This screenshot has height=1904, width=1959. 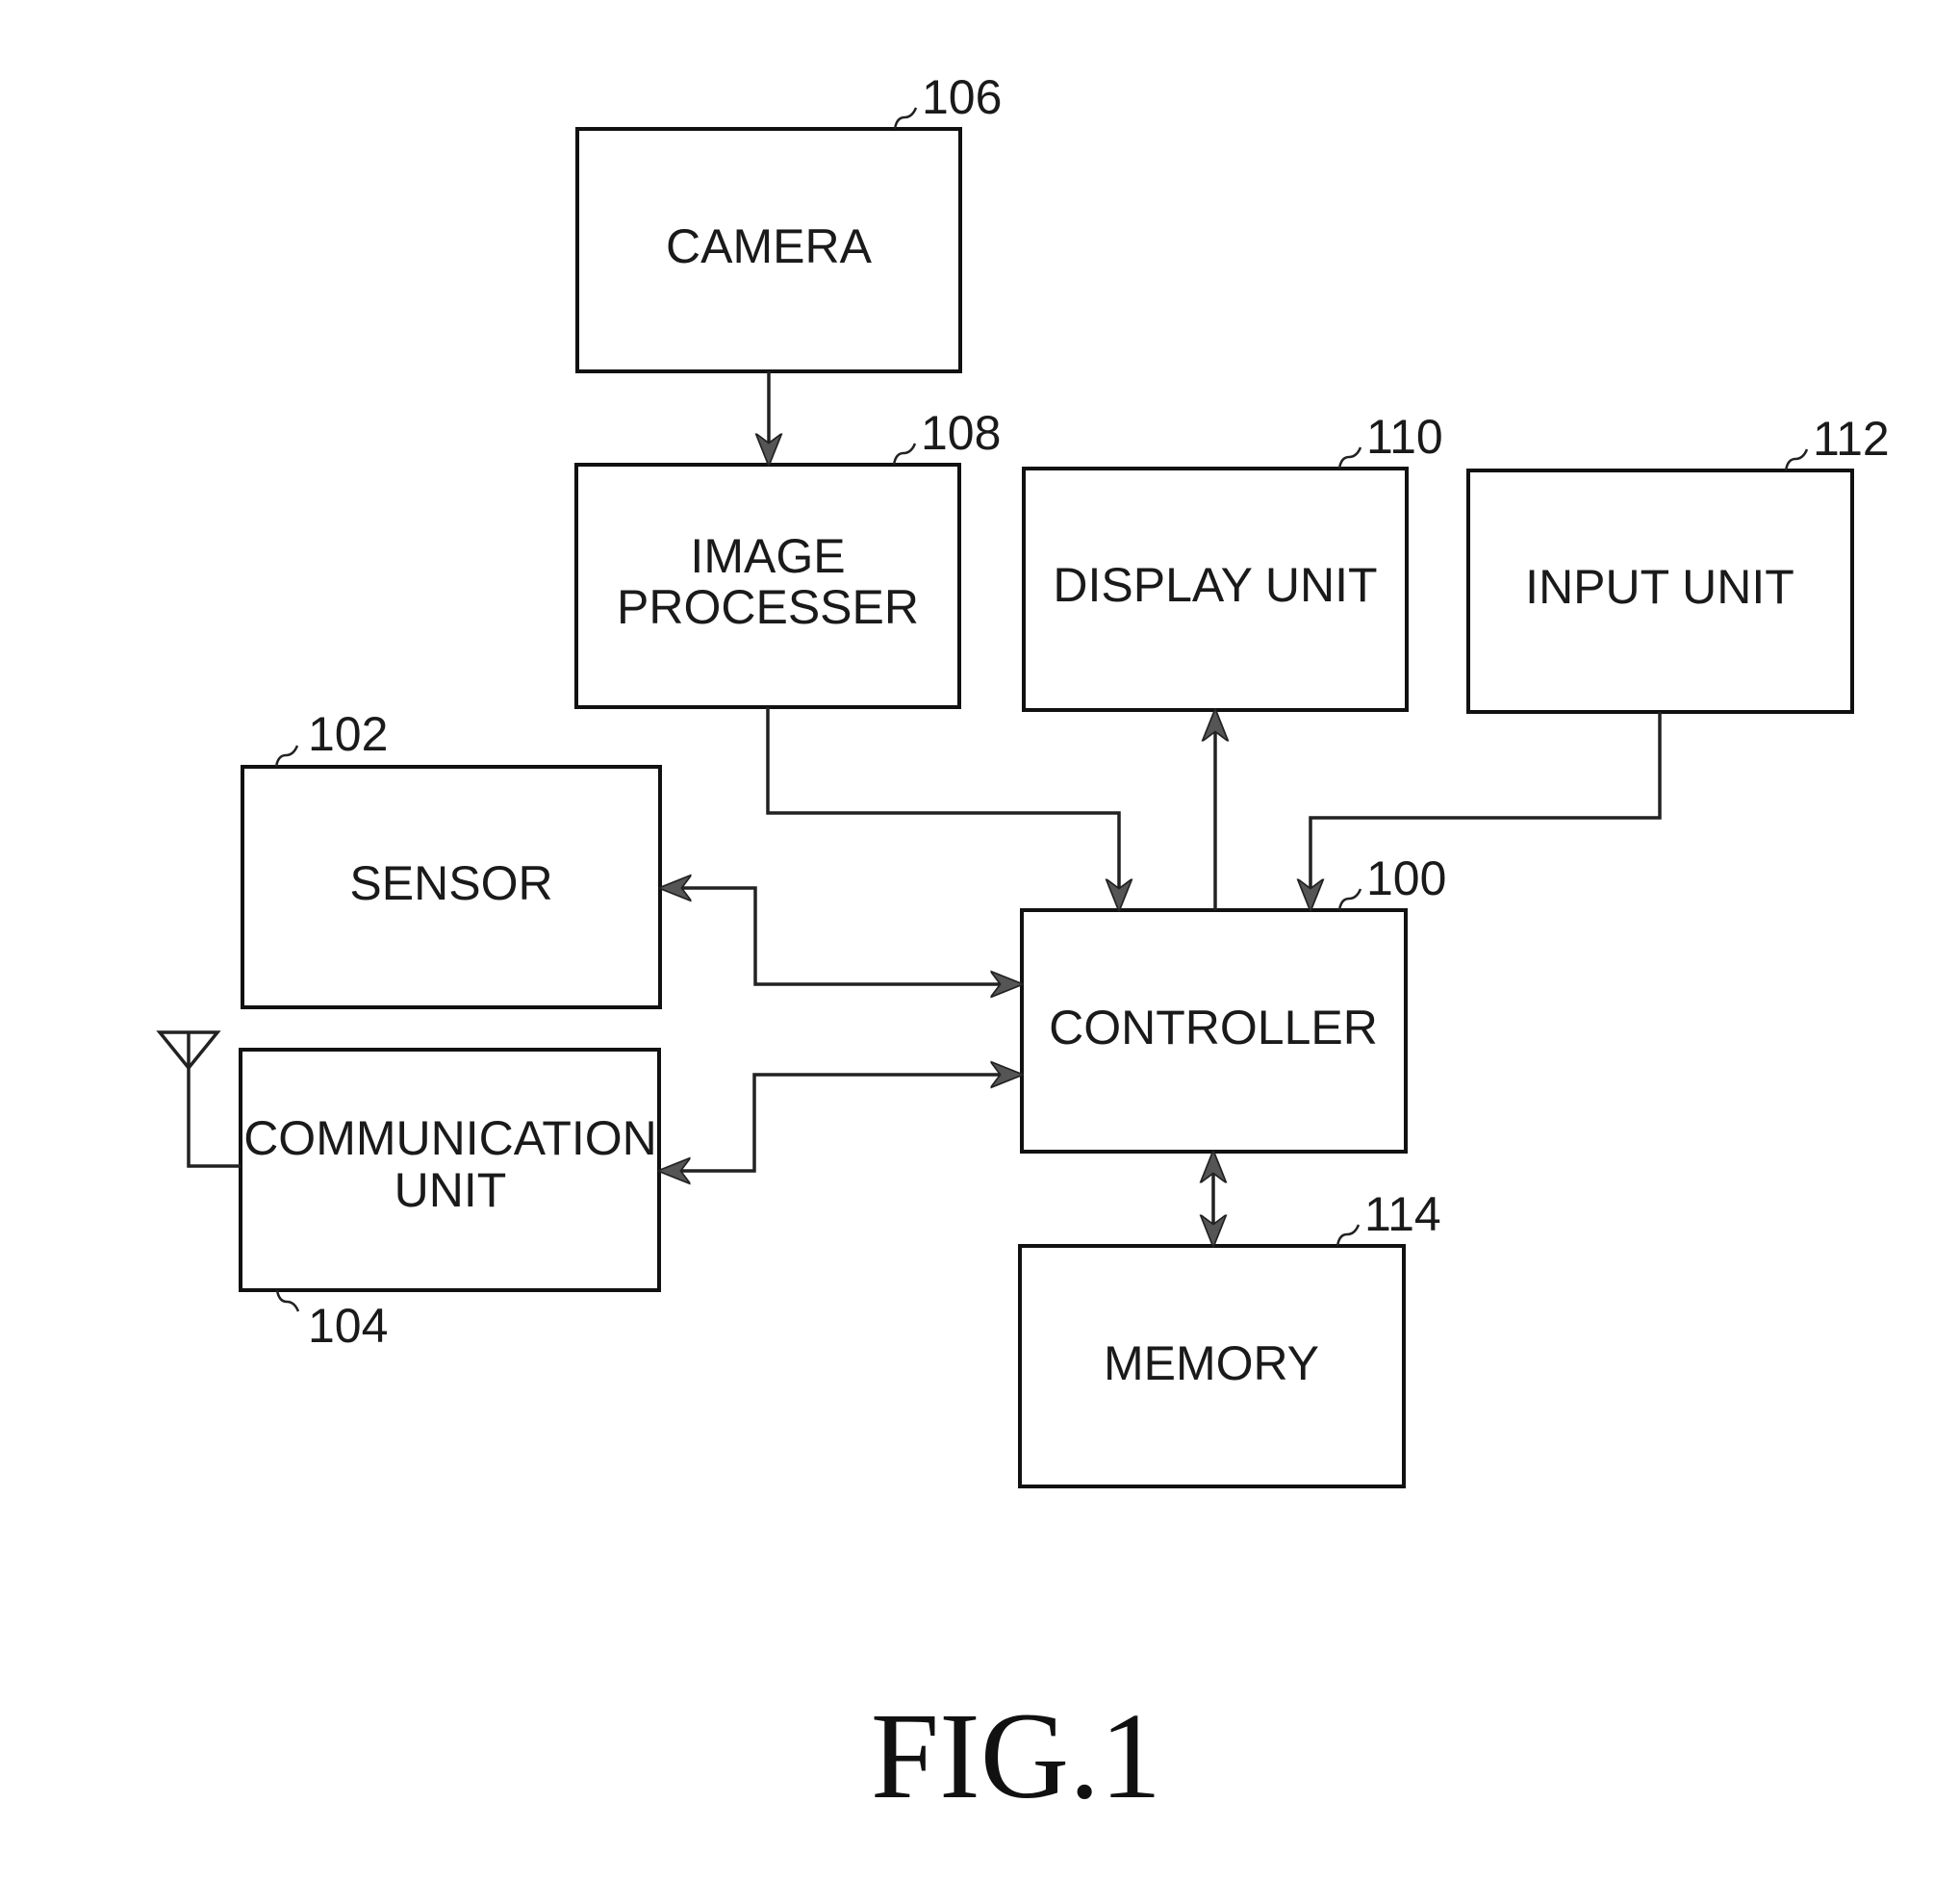 What do you see at coordinates (1404, 437) in the screenshot?
I see `svg-text: 110` at bounding box center [1404, 437].